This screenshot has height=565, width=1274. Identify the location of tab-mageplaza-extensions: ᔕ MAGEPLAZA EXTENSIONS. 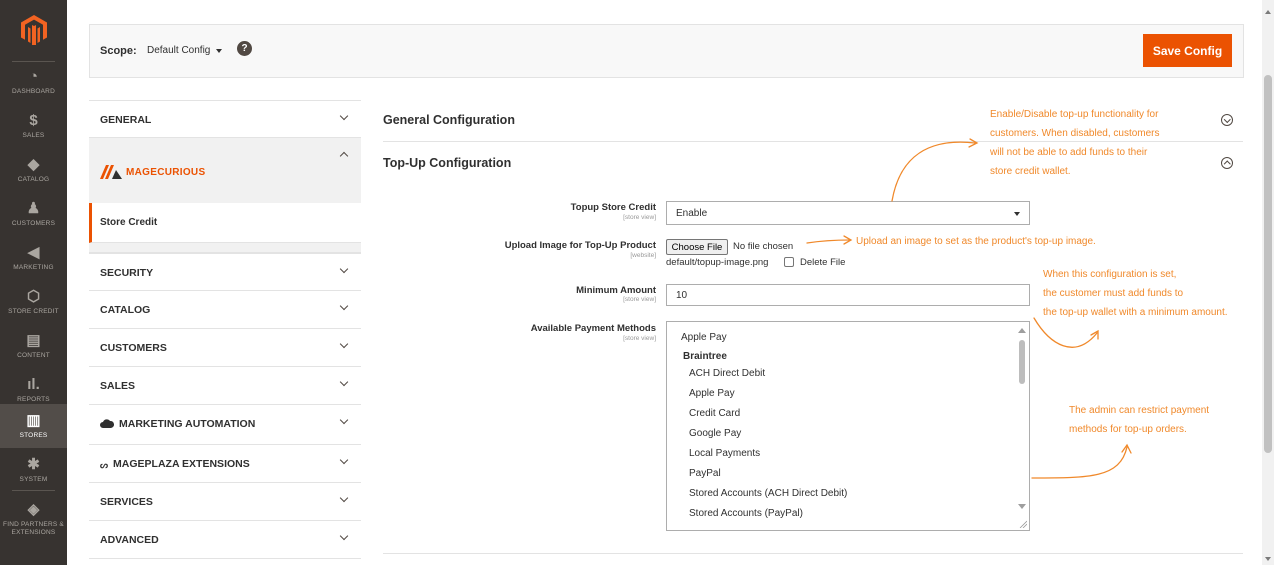
(225, 464).